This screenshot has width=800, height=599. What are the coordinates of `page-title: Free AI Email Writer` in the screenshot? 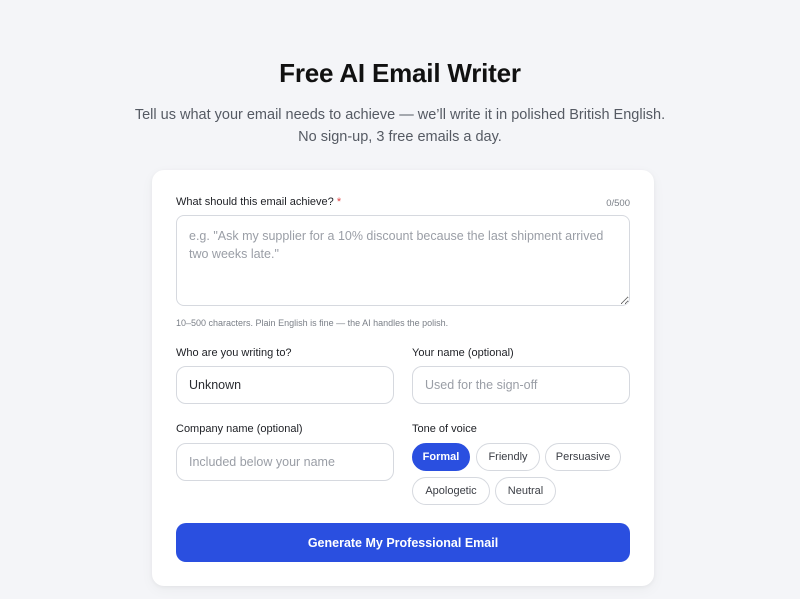 It's located at (400, 73).